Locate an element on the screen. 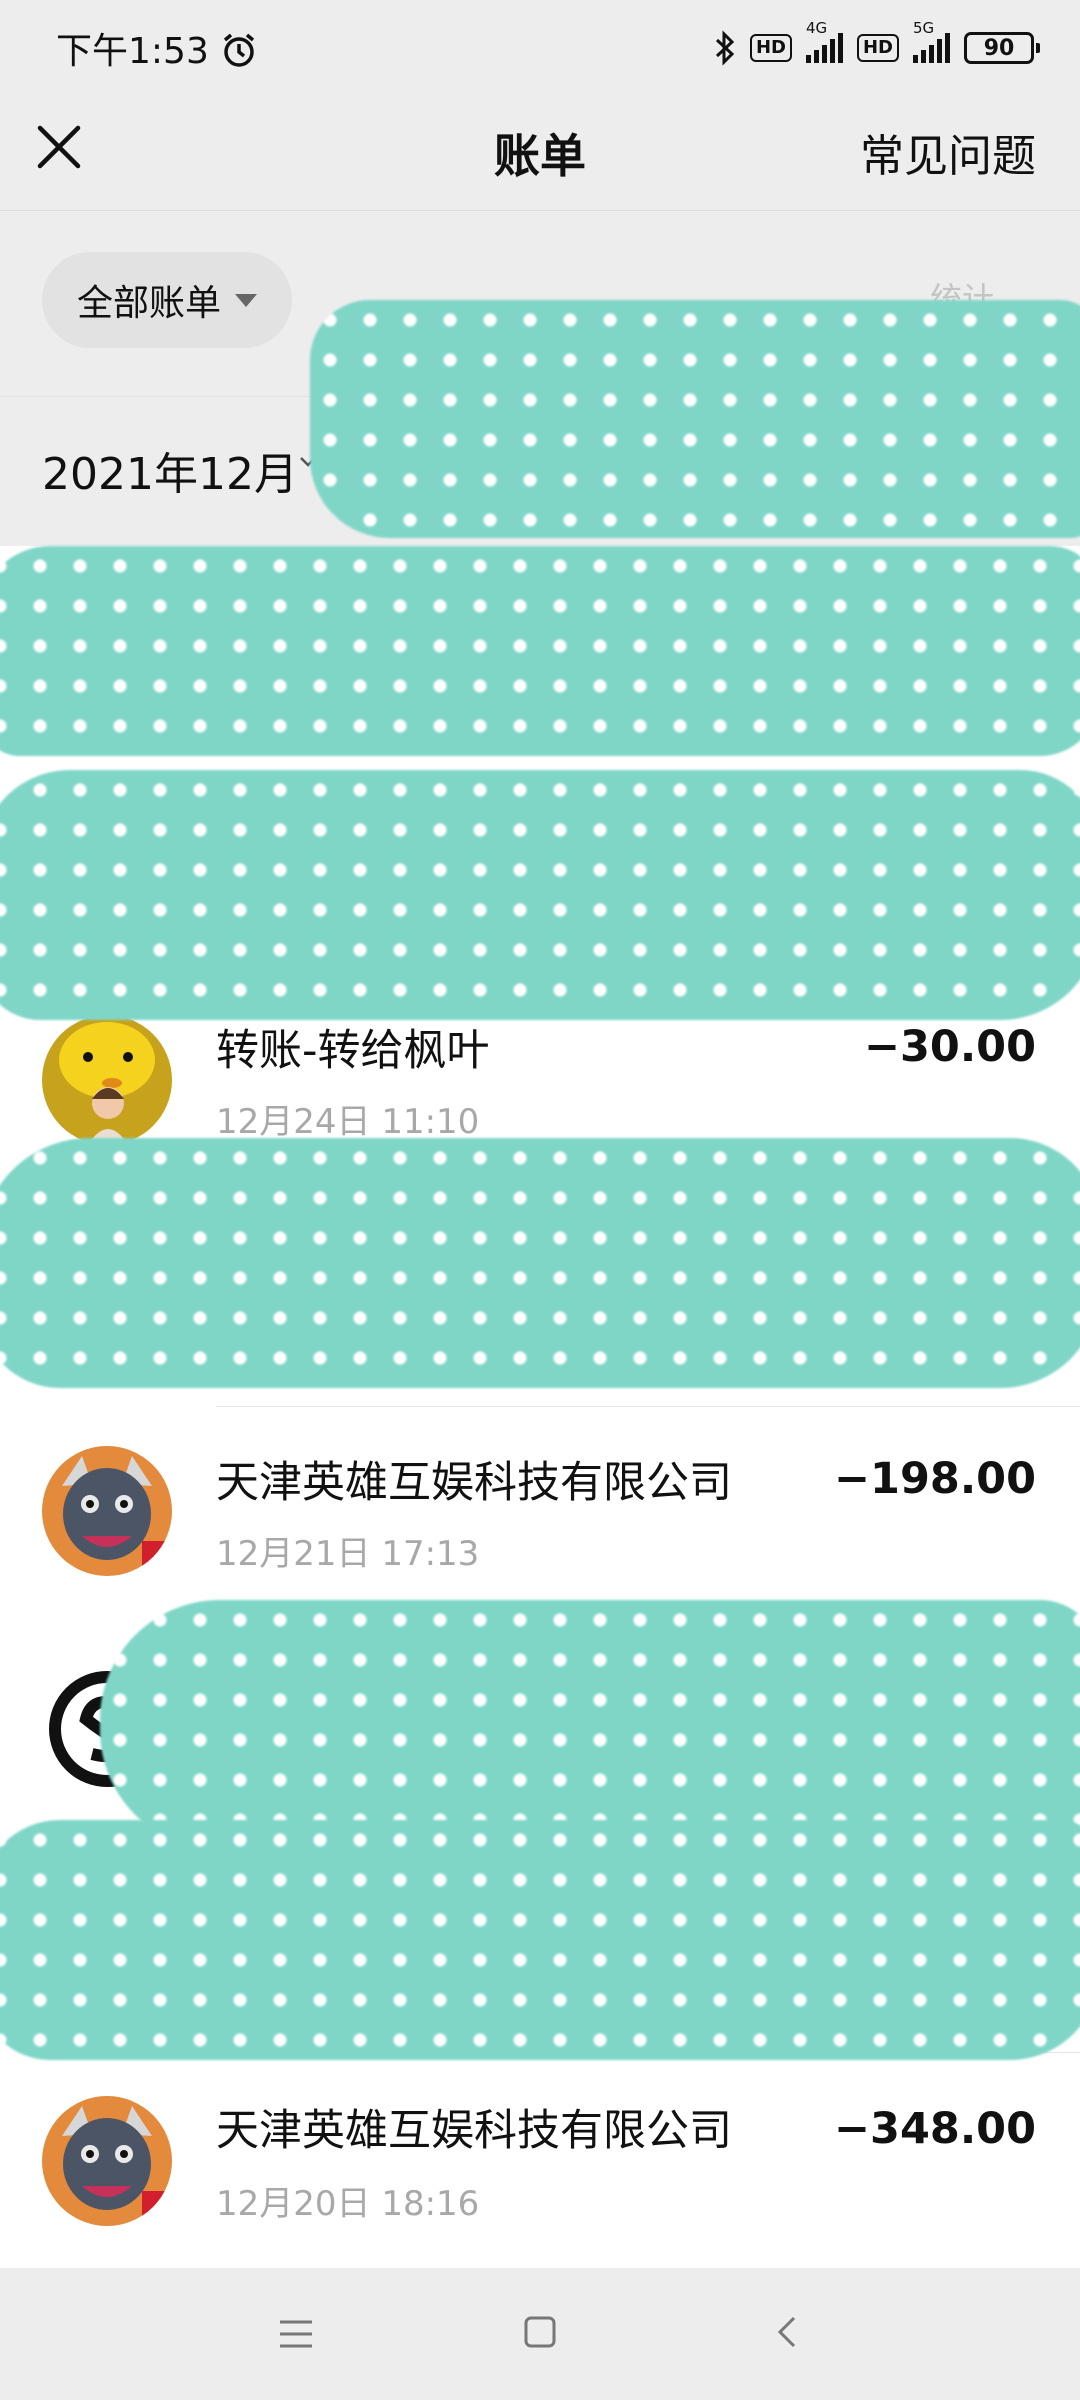 The height and width of the screenshot is (2400, 1080). filter-label: 全部账单 is located at coordinates (148, 303).